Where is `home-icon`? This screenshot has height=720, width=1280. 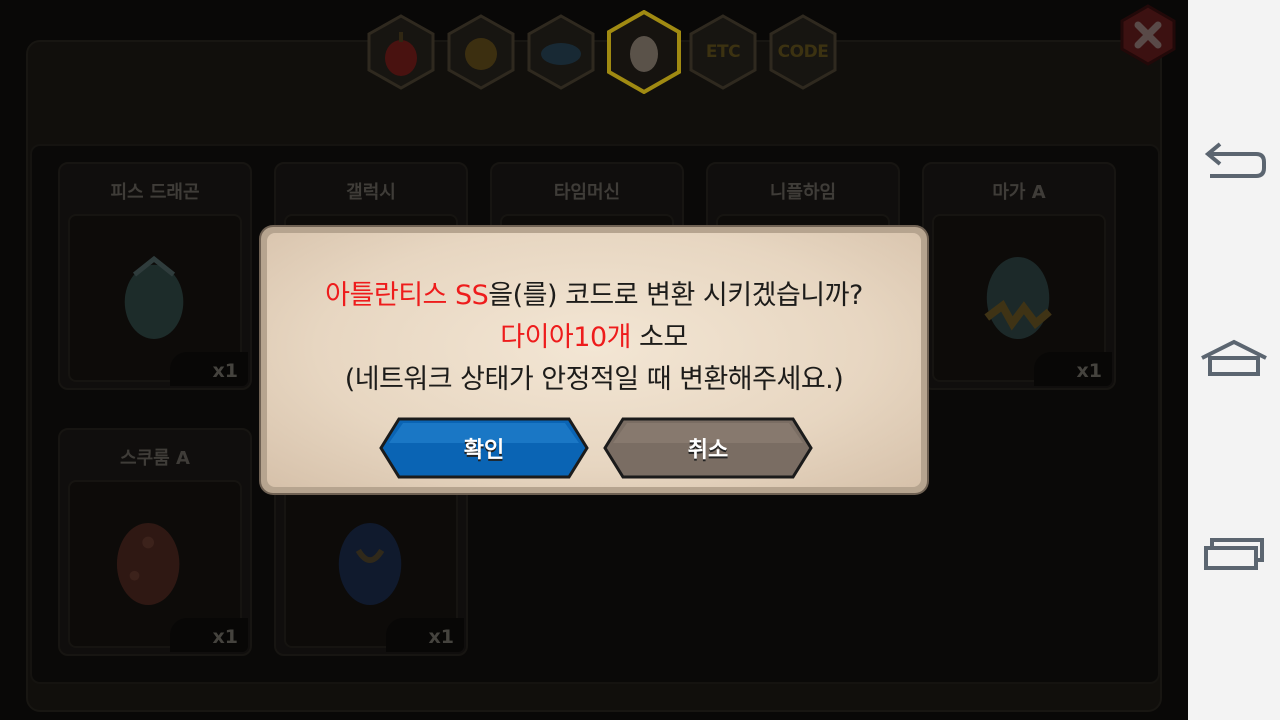
home-icon is located at coordinates (1234, 357).